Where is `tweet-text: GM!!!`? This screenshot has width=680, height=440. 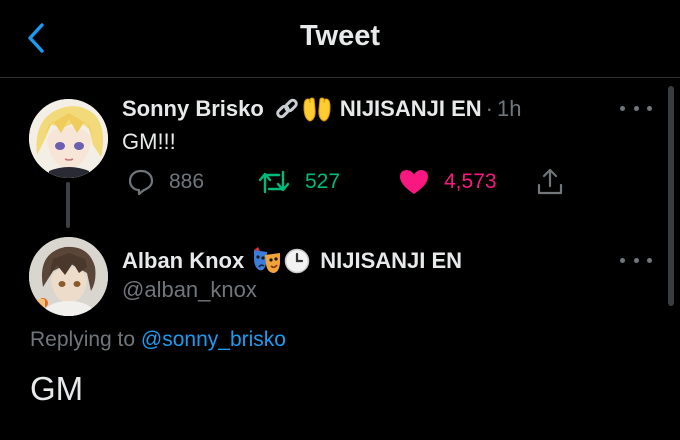 tweet-text: GM!!! is located at coordinates (149, 141).